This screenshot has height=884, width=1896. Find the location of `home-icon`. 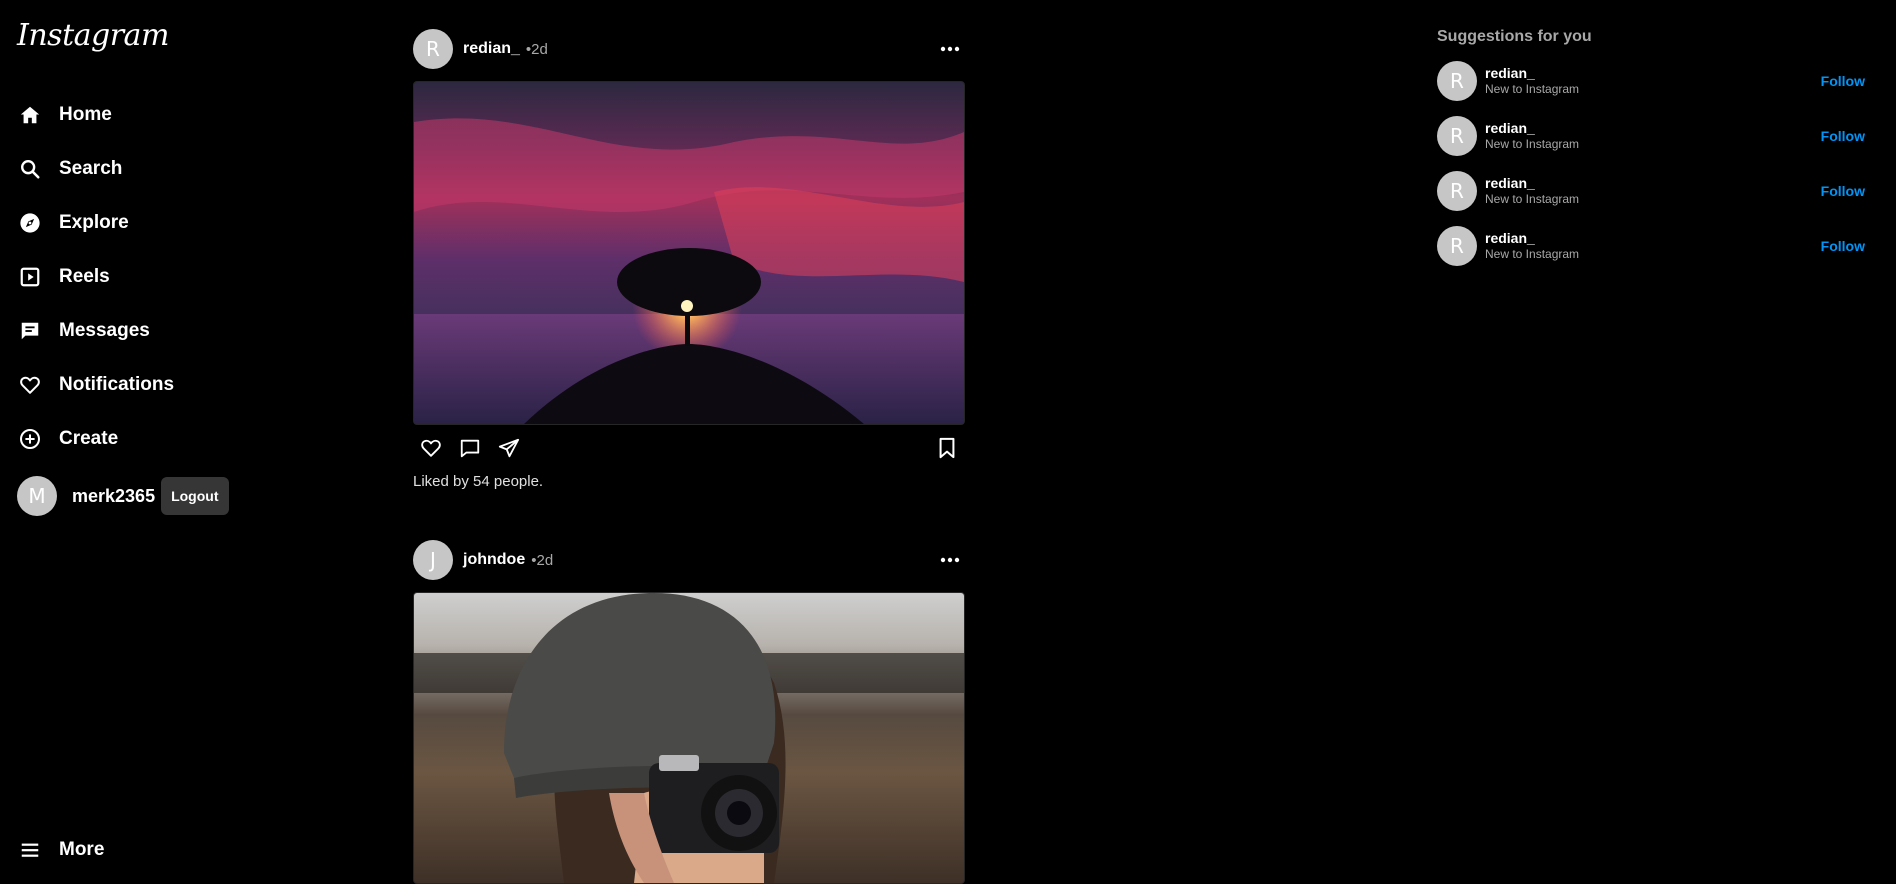

home-icon is located at coordinates (30, 115).